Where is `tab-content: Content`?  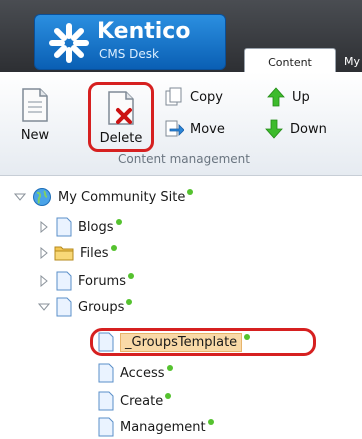 tab-content: Content is located at coordinates (290, 61).